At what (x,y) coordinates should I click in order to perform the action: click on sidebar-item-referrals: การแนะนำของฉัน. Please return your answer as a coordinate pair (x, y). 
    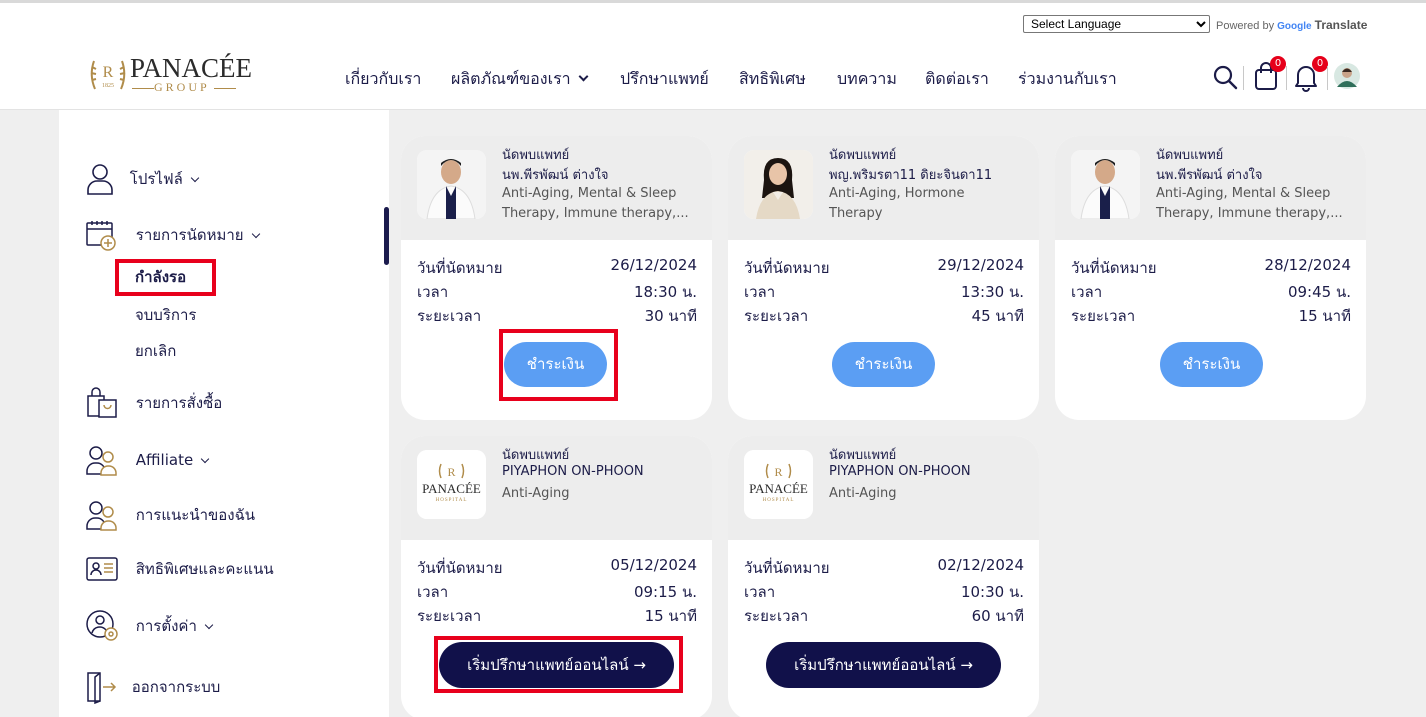
    Looking at the image, I should click on (170, 515).